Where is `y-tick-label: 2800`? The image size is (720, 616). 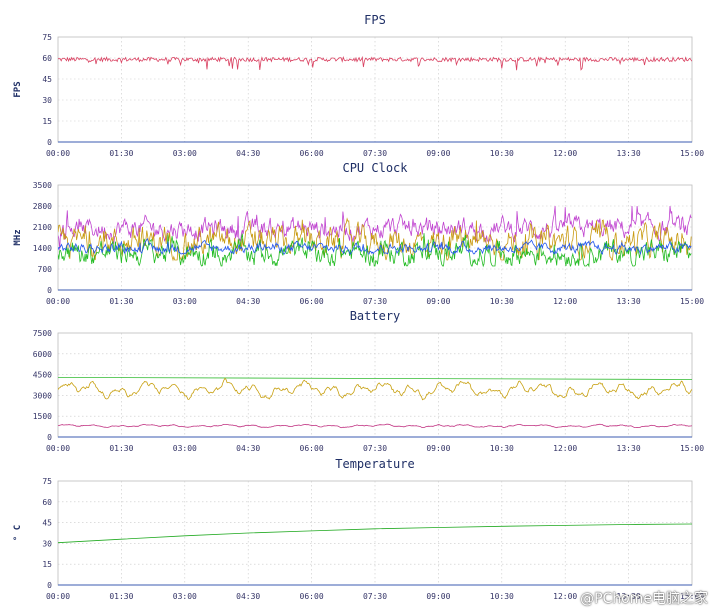
y-tick-label: 2800 is located at coordinates (42, 206).